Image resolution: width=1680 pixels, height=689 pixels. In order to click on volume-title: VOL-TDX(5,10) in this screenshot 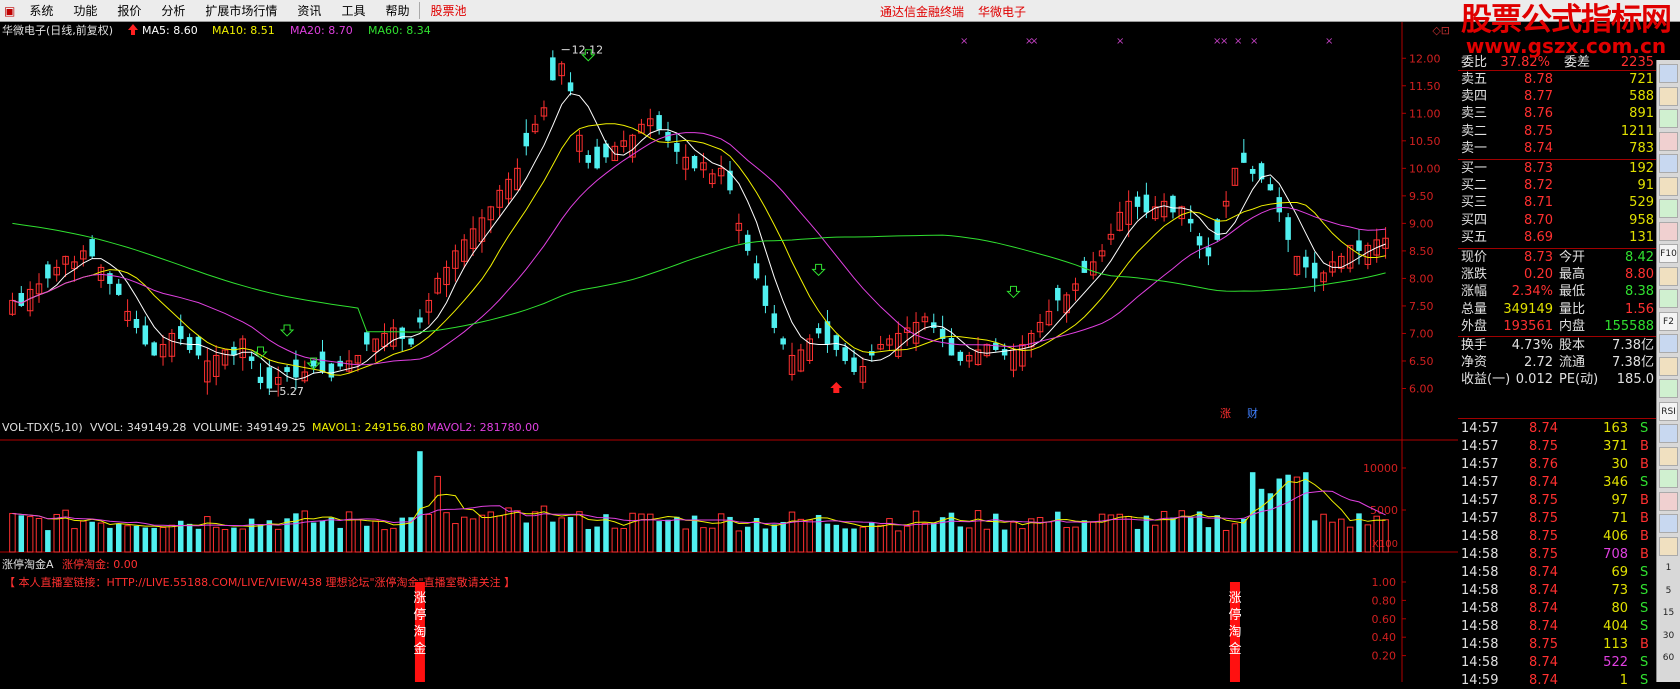, I will do `click(42, 427)`.